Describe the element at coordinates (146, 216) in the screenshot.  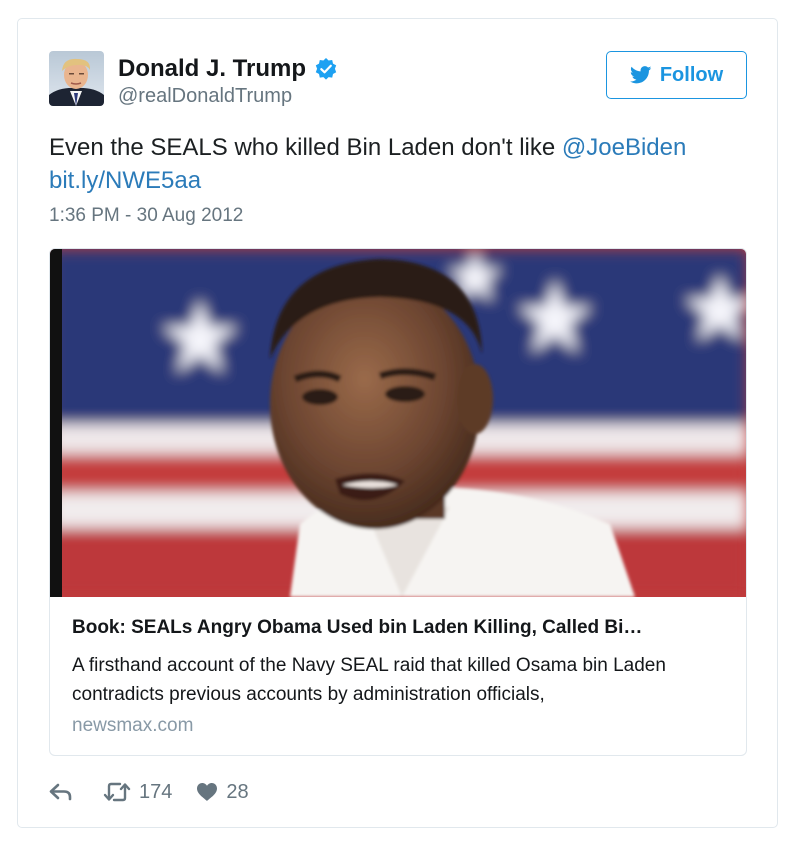
I see `tweet-timestamp: 1:36 PM - 30 Aug 2012` at that location.